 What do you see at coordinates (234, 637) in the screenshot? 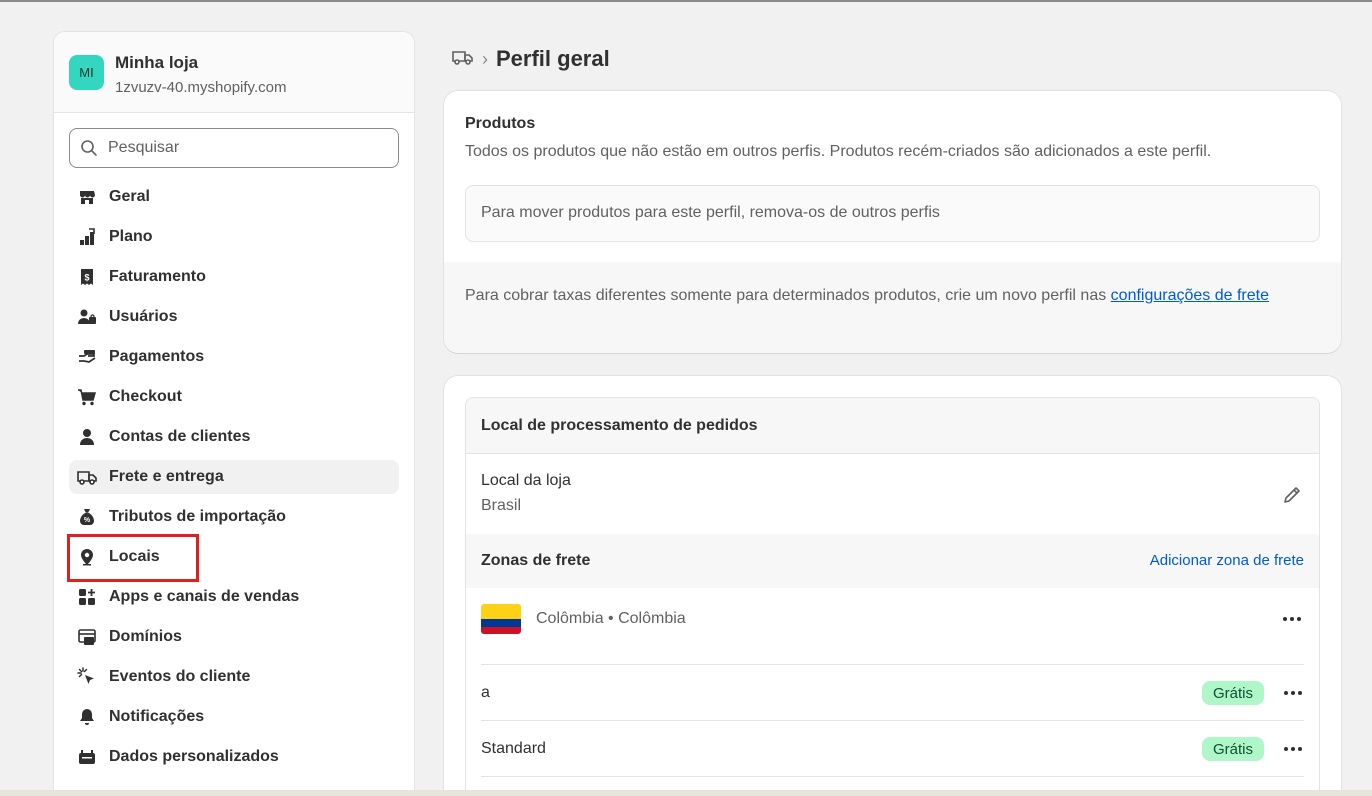
I see `nav-item-dominios: Domínios` at bounding box center [234, 637].